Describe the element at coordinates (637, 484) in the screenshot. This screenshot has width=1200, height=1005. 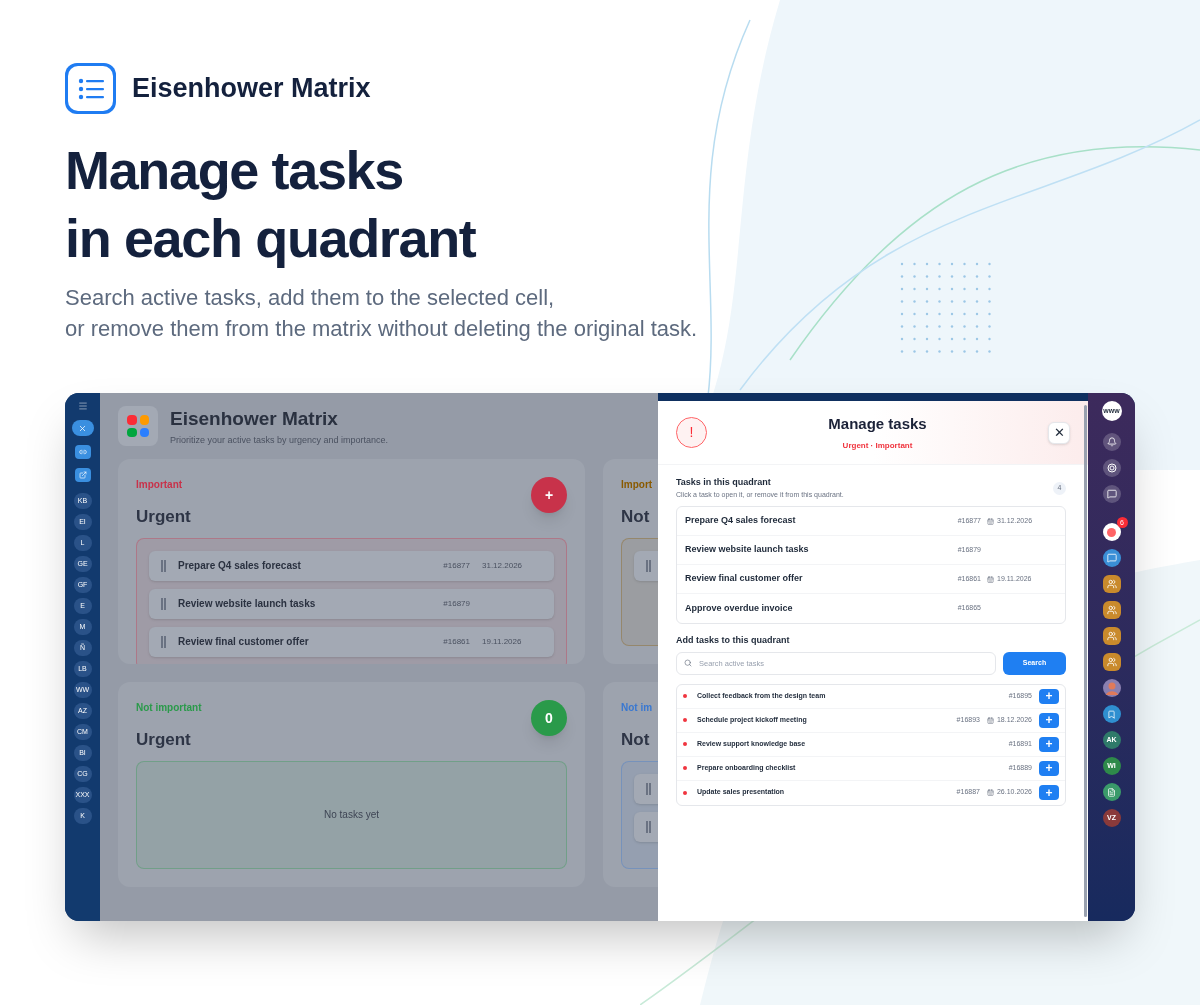
I see `quadrant-tag: Import` at that location.